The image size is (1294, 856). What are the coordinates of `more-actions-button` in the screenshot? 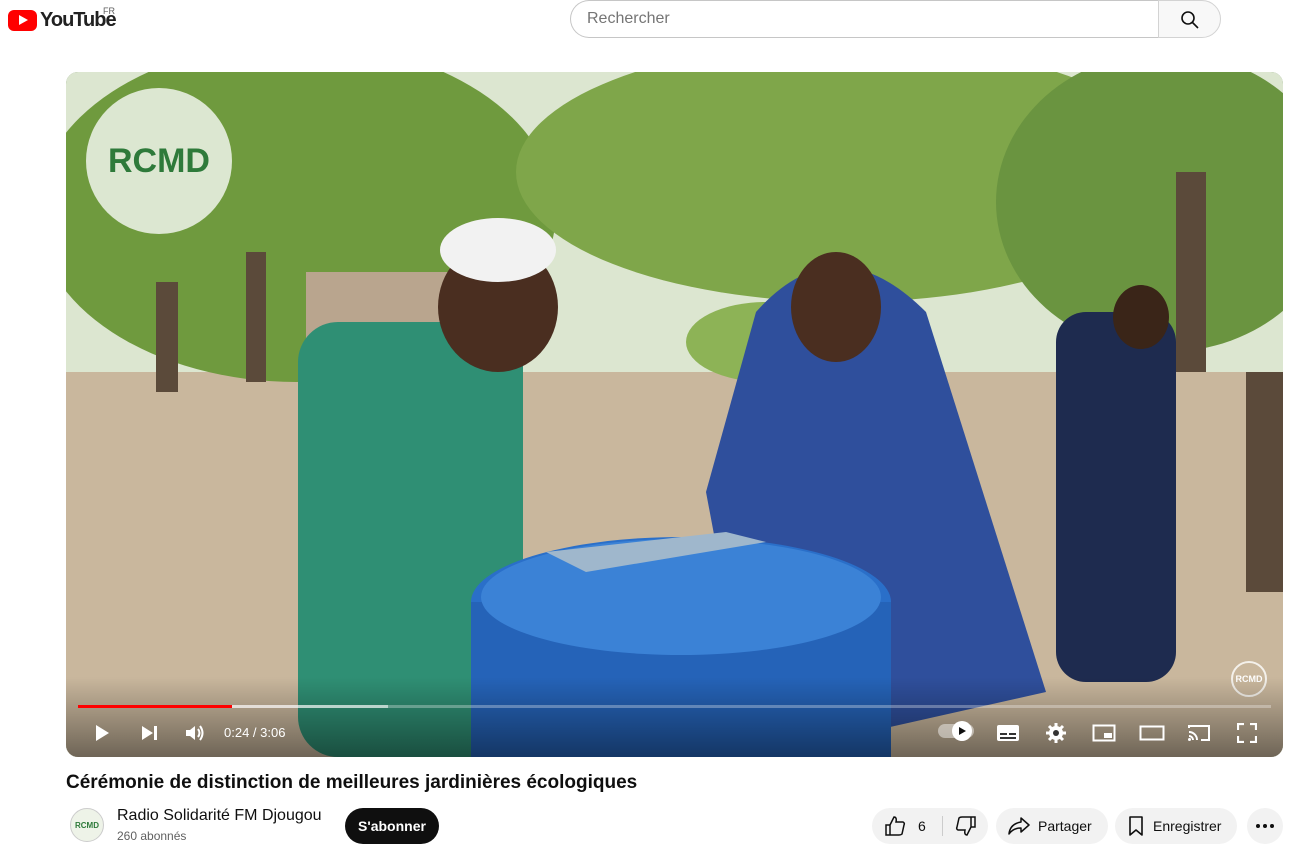 It's located at (1265, 826).